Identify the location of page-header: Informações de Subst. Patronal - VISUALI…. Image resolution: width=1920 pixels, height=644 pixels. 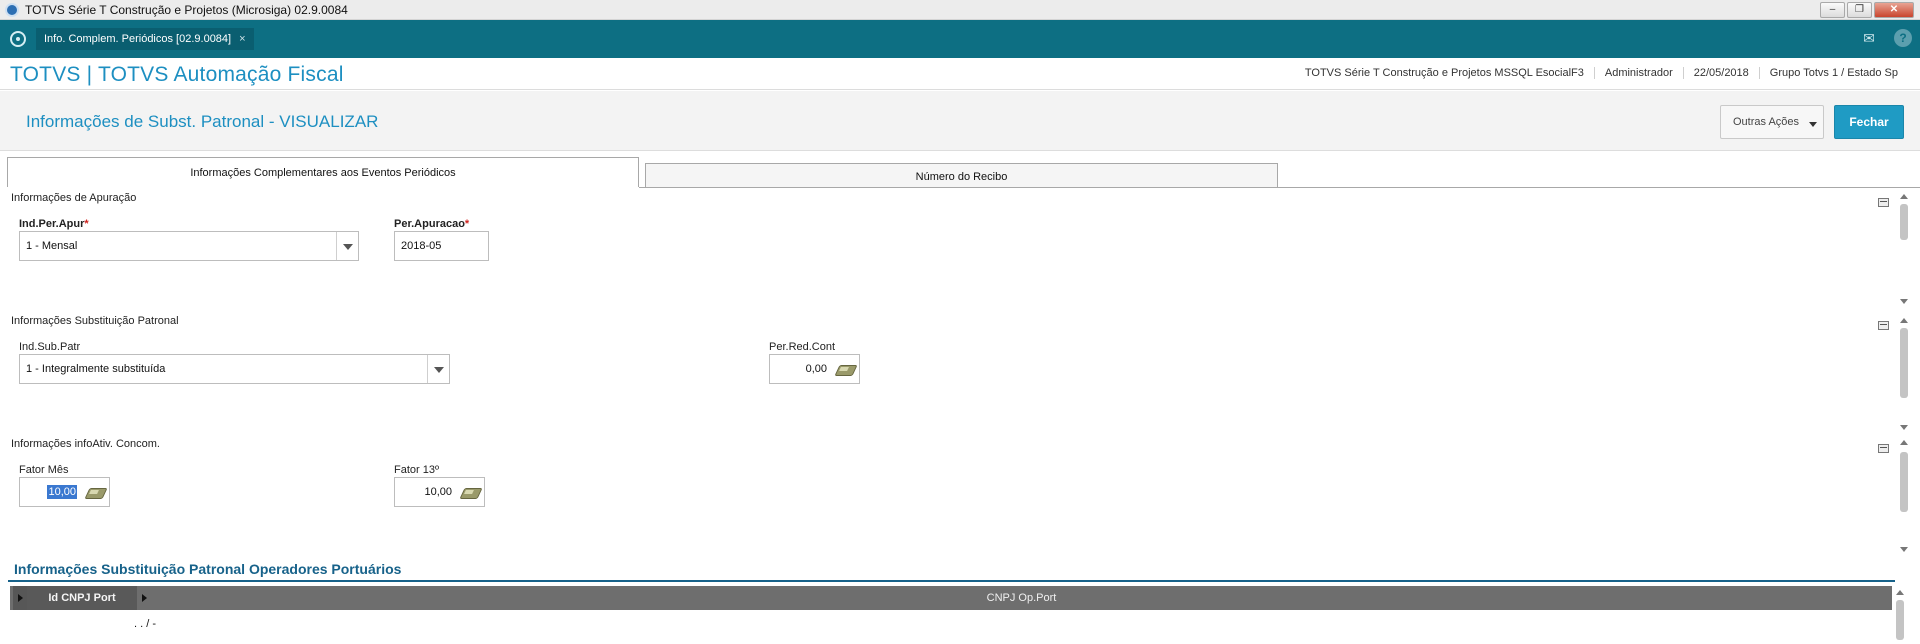
(960, 121).